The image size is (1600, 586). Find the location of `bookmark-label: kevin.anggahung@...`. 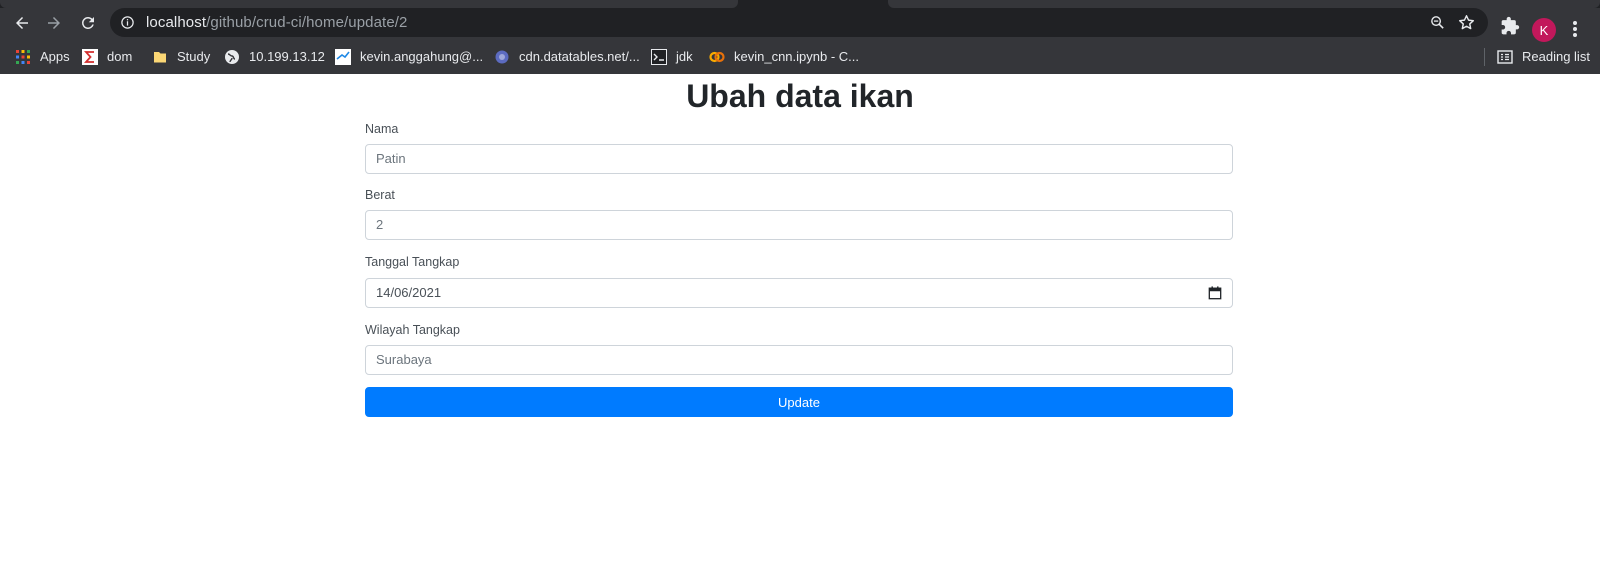

bookmark-label: kevin.anggahung@... is located at coordinates (422, 56).